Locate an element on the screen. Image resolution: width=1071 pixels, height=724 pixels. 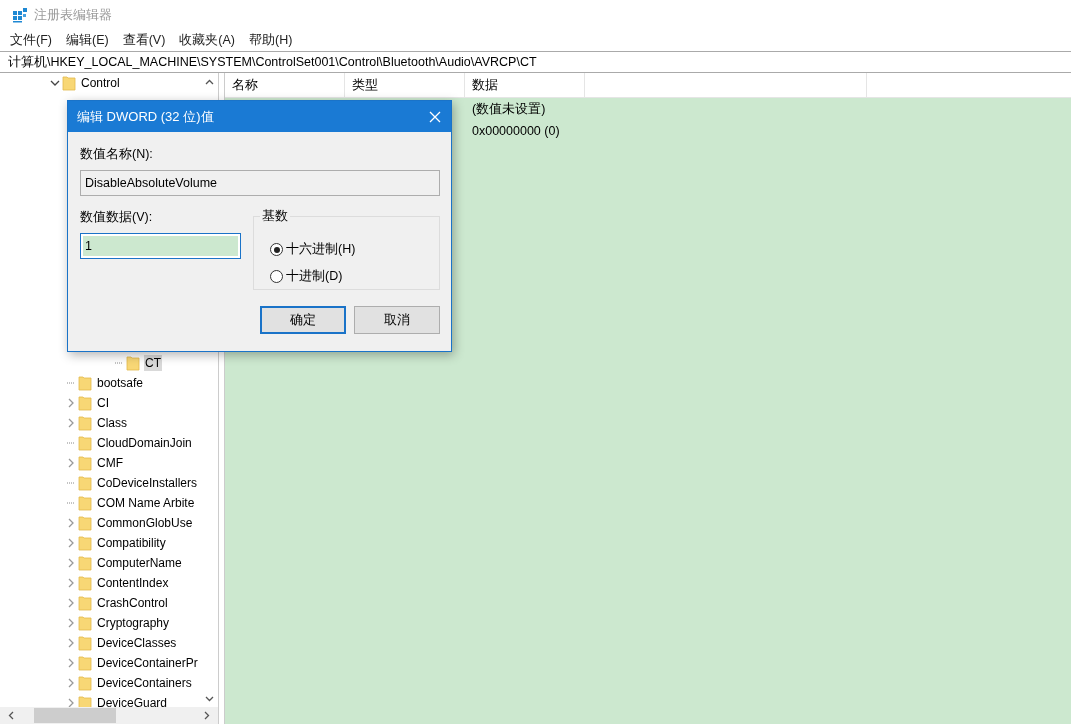
tree-item: Cryptography is located at coordinates (133, 623).